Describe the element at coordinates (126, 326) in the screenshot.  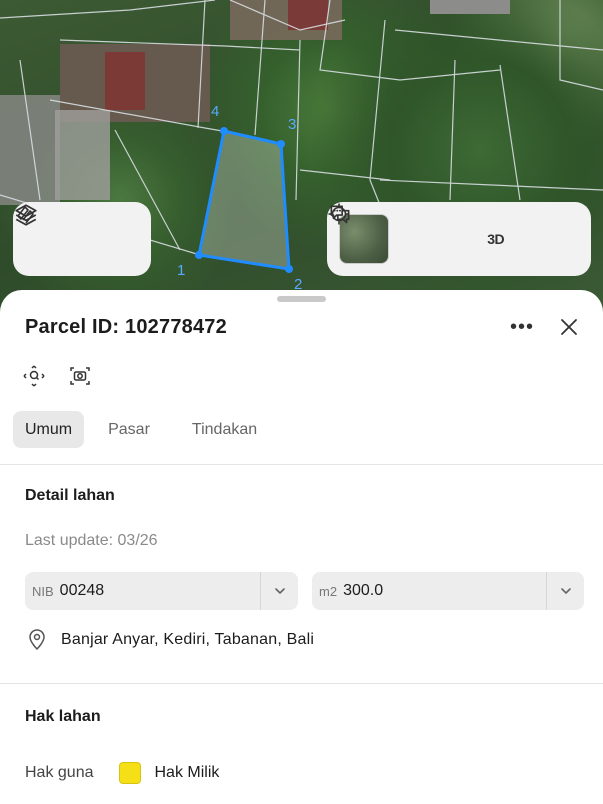
I see `parcel-title: Parcel ID: 102778472` at that location.